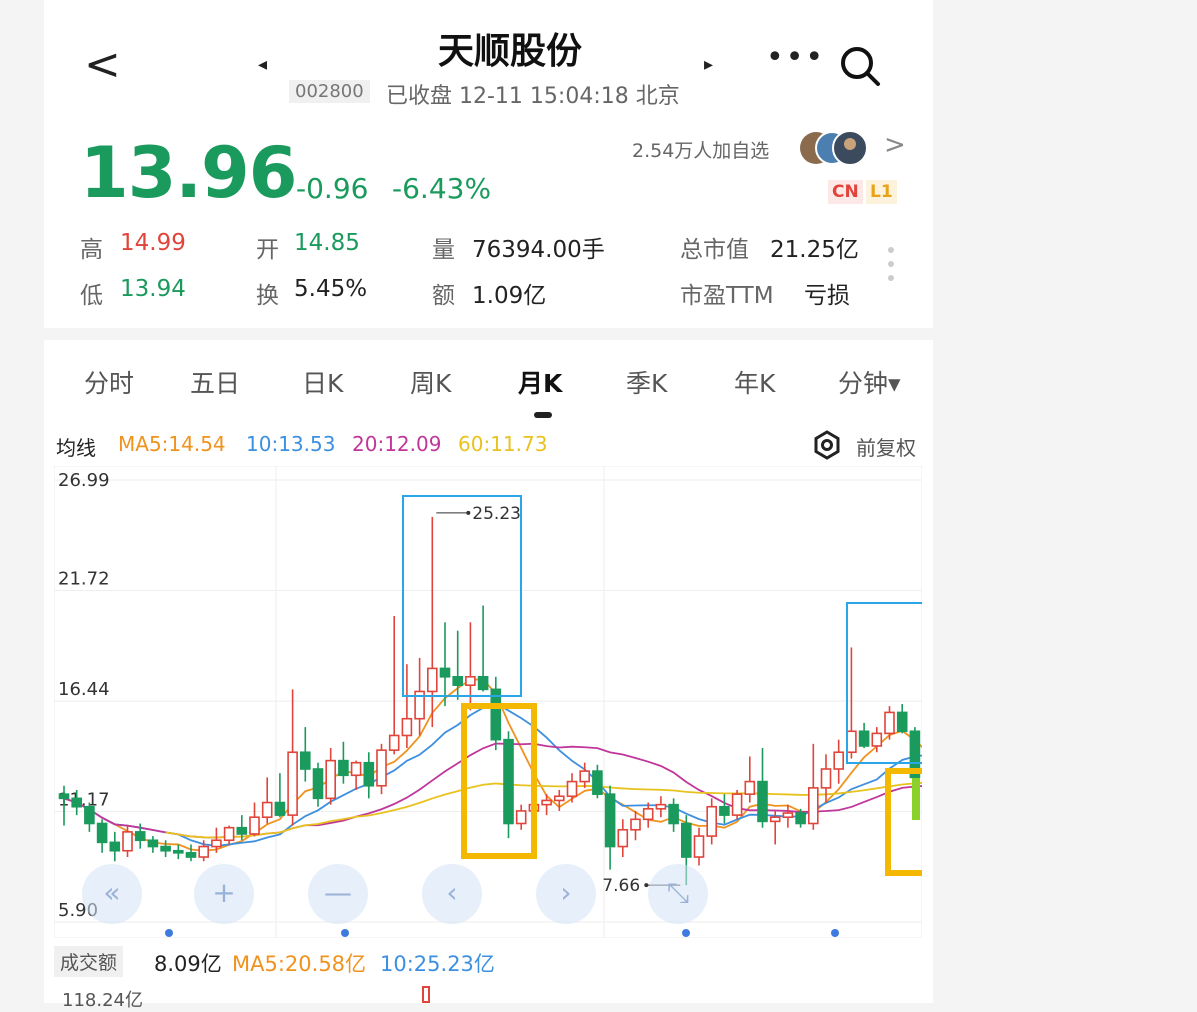 Image resolution: width=1197 pixels, height=1012 pixels. What do you see at coordinates (678, 894) in the screenshot?
I see `fullscreen-button: ⤡` at bounding box center [678, 894].